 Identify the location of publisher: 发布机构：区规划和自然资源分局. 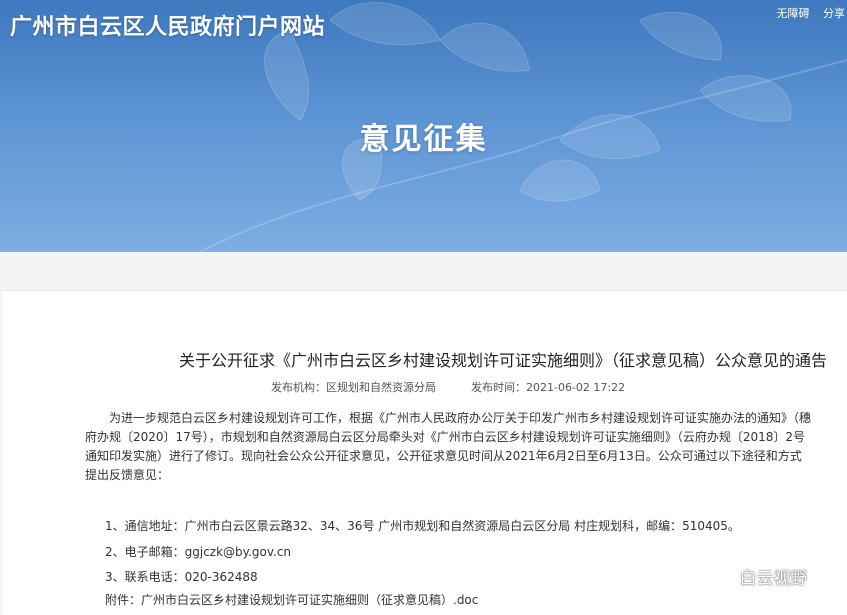
(353, 387).